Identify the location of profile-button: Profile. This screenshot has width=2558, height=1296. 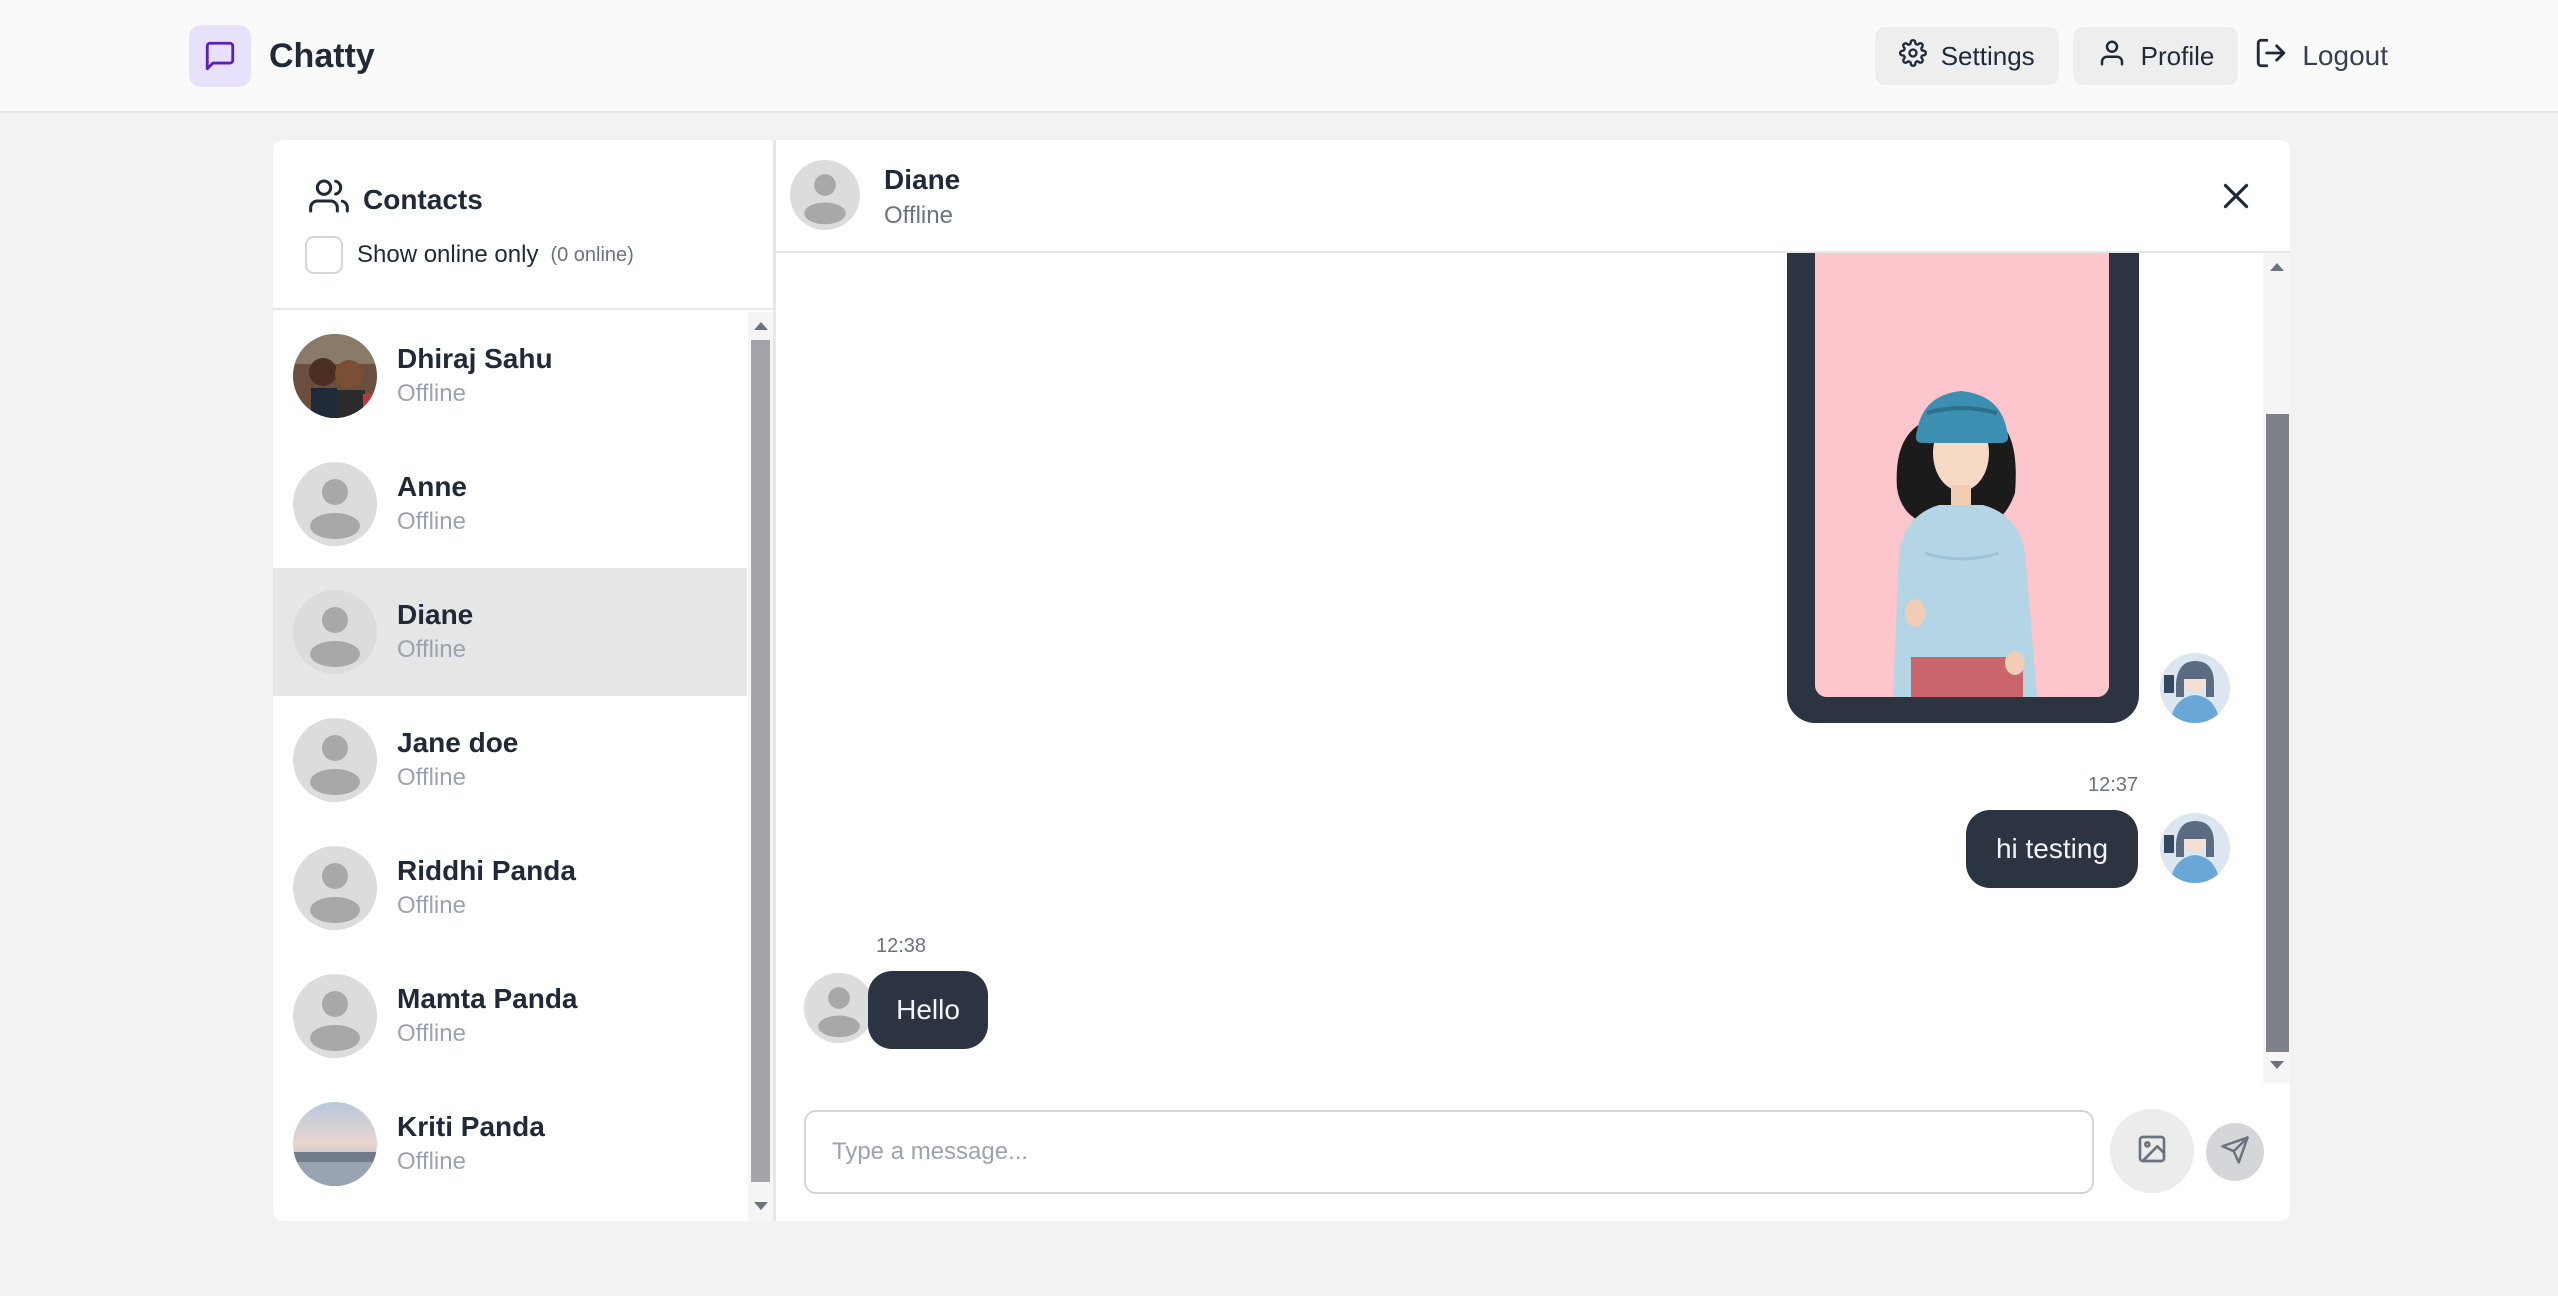
(2155, 56).